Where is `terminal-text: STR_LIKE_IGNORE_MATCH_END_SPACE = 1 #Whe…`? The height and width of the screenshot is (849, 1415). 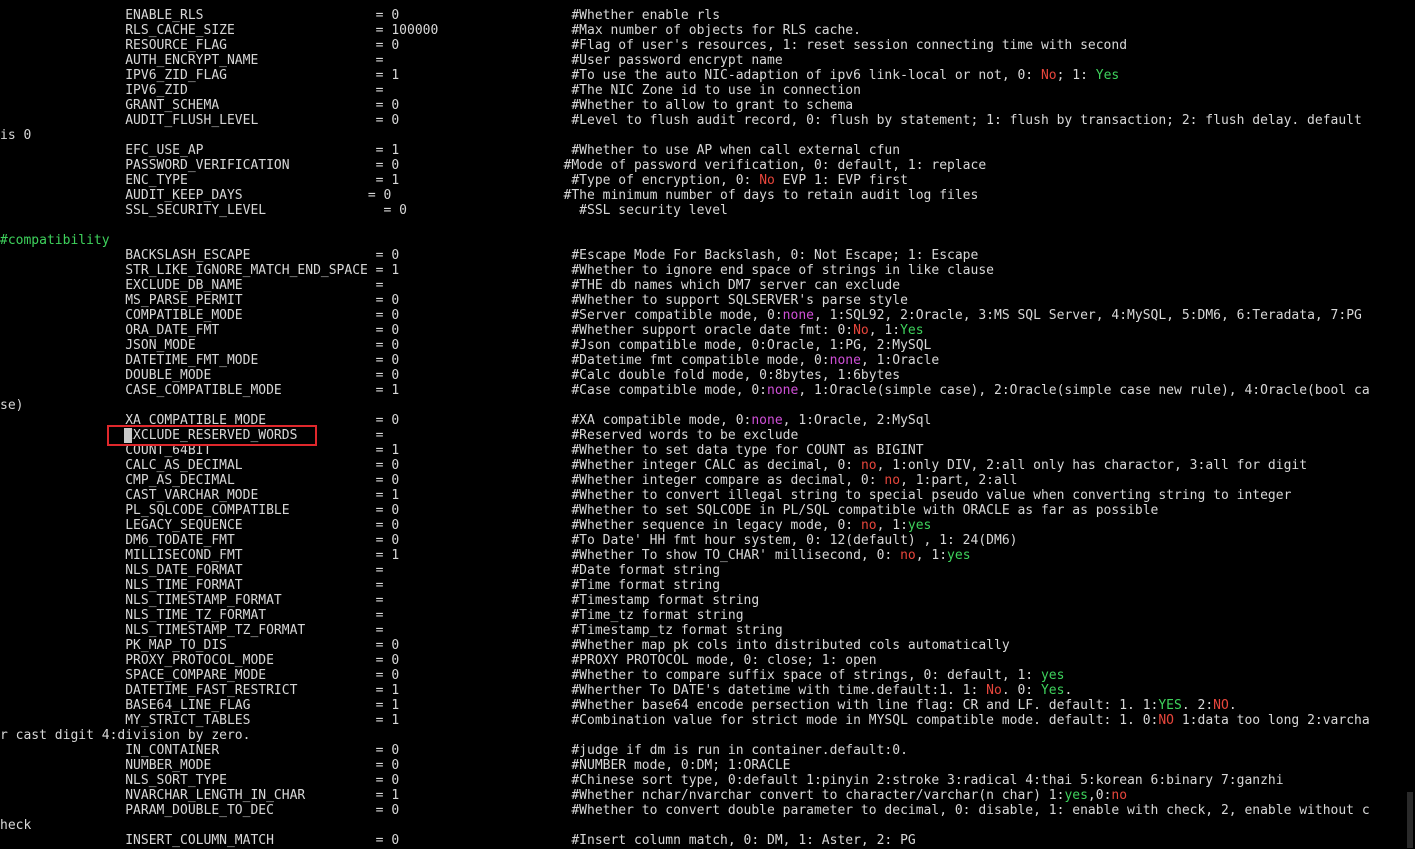
terminal-text: STR_LIKE_IGNORE_MATCH_END_SPACE = 1 #Whe… is located at coordinates (497, 270).